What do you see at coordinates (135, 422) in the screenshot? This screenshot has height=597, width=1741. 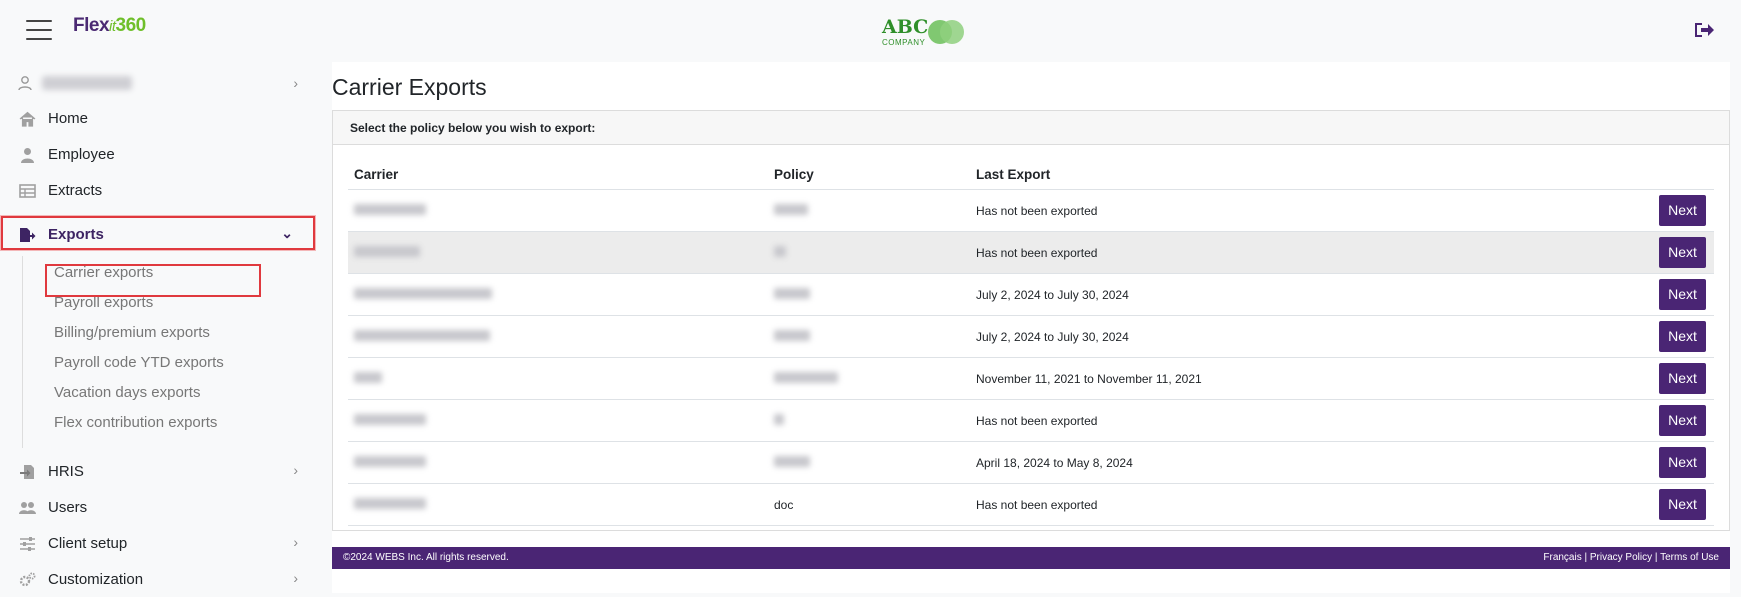 I see `submenu-flex-contribution-exports: Flex contribution exports` at bounding box center [135, 422].